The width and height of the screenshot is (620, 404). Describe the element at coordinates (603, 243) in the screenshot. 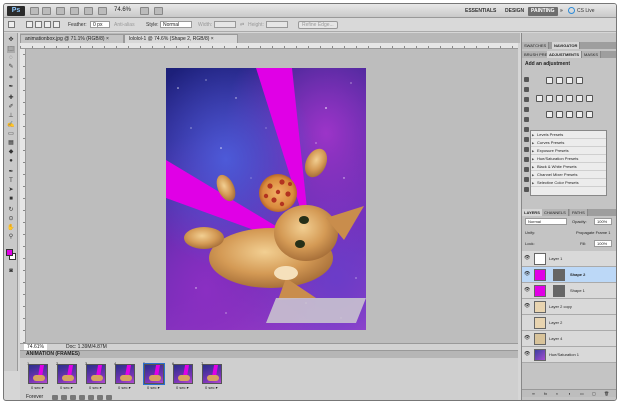

I see `fill-input: 100%` at that location.